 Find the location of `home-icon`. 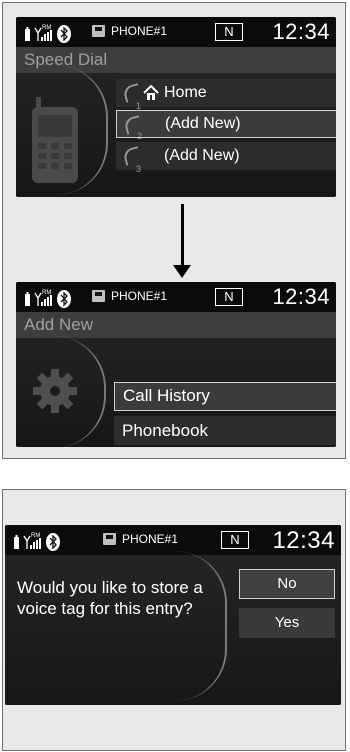

home-icon is located at coordinates (151, 92).